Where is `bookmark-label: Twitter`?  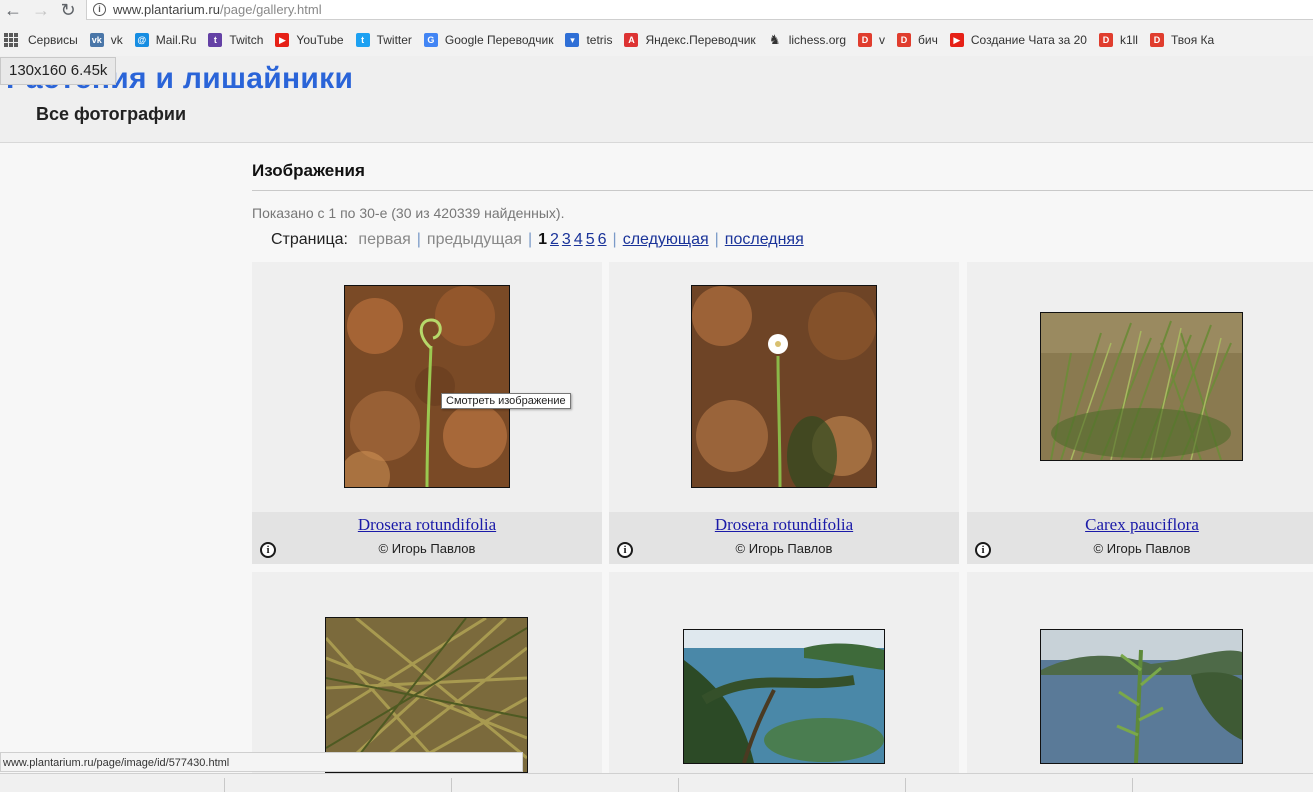 bookmark-label: Twitter is located at coordinates (394, 40).